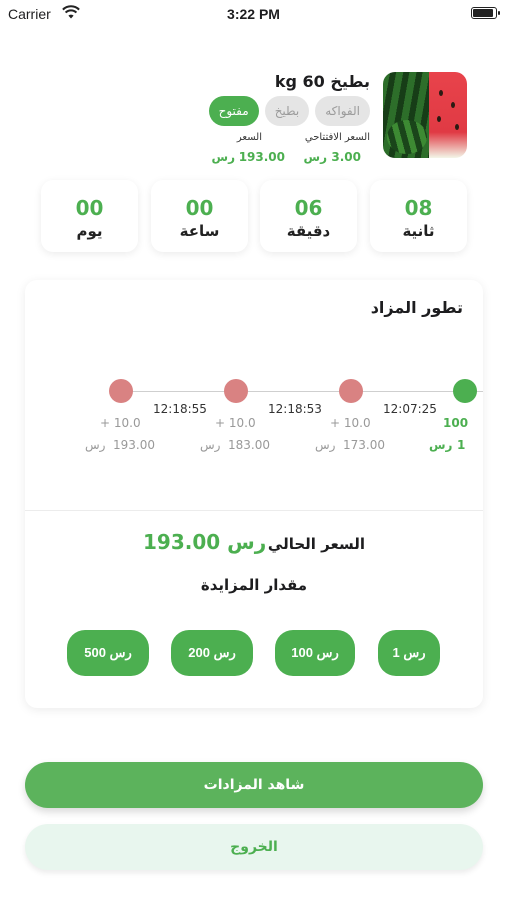 The height and width of the screenshot is (900, 507). I want to click on card-divider, so click(254, 510).